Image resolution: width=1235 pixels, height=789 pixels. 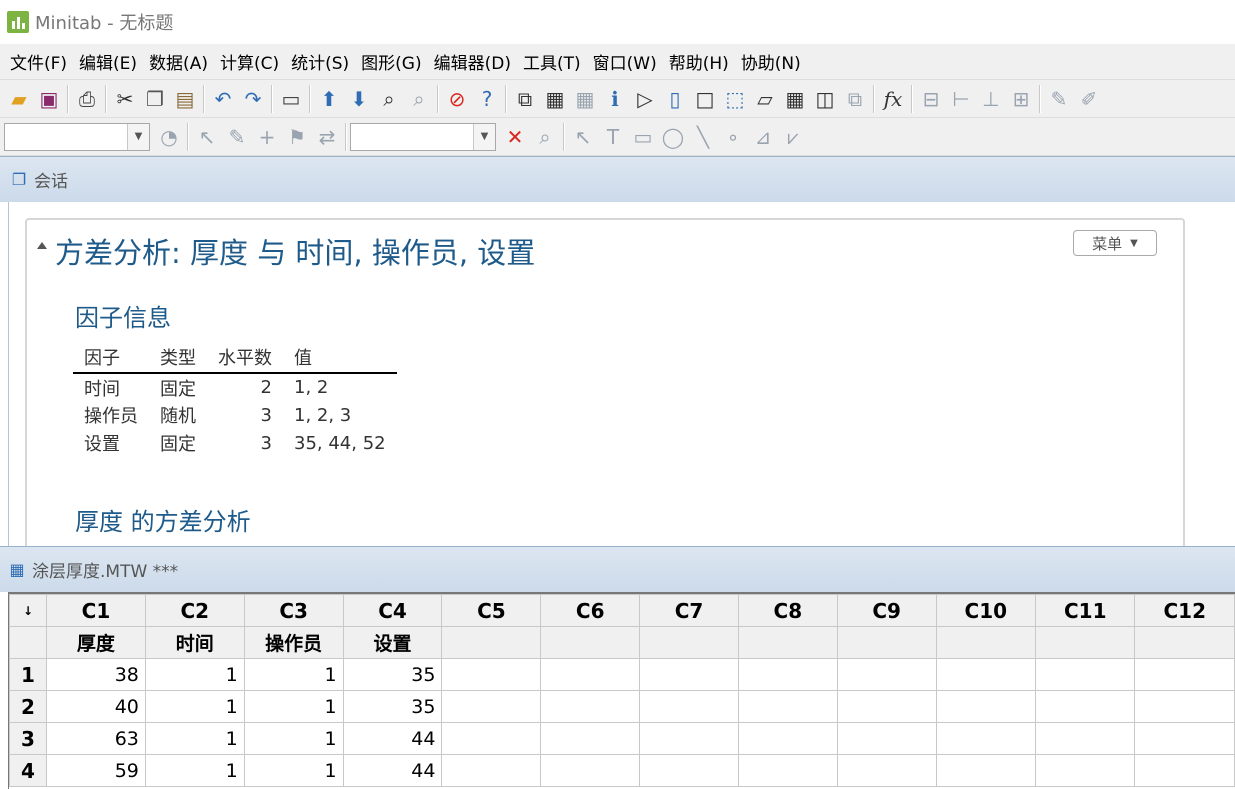 I want to click on data-cell: 63, so click(x=95, y=738).